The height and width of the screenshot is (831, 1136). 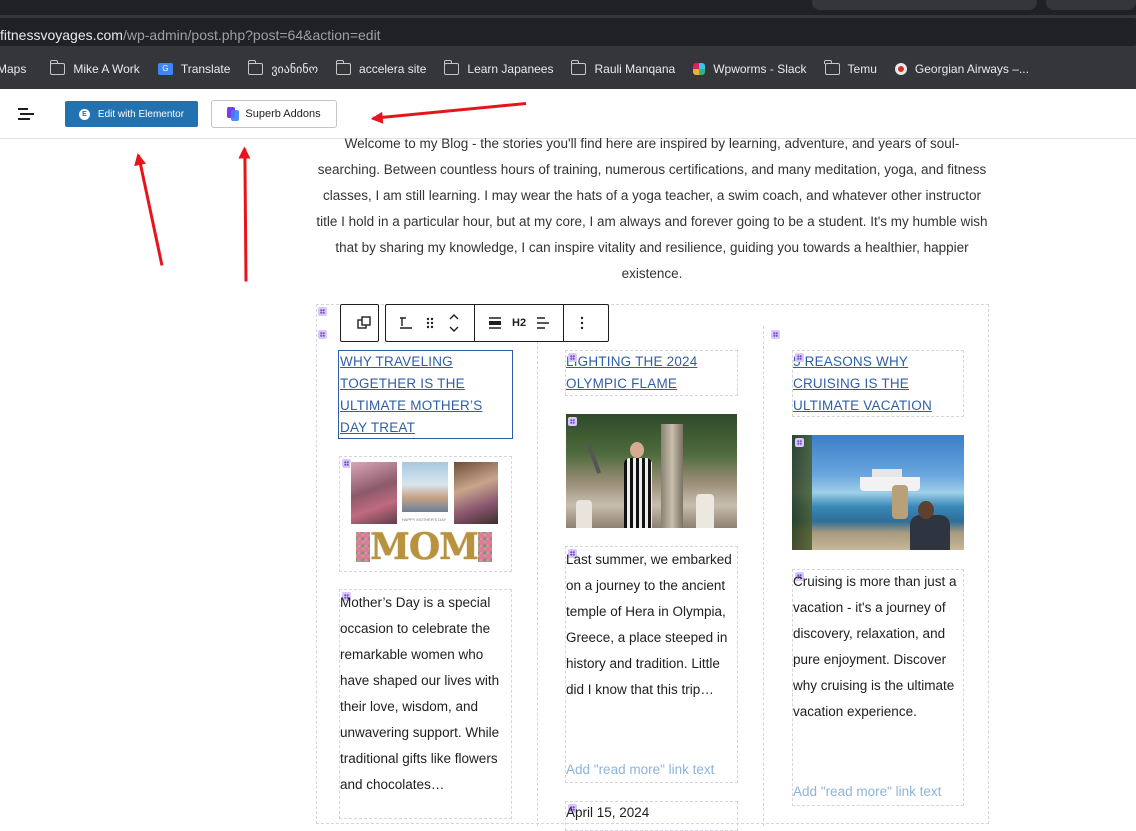 I want to click on bookmark-learn-japanees: Learn Japanees, so click(x=498, y=68).